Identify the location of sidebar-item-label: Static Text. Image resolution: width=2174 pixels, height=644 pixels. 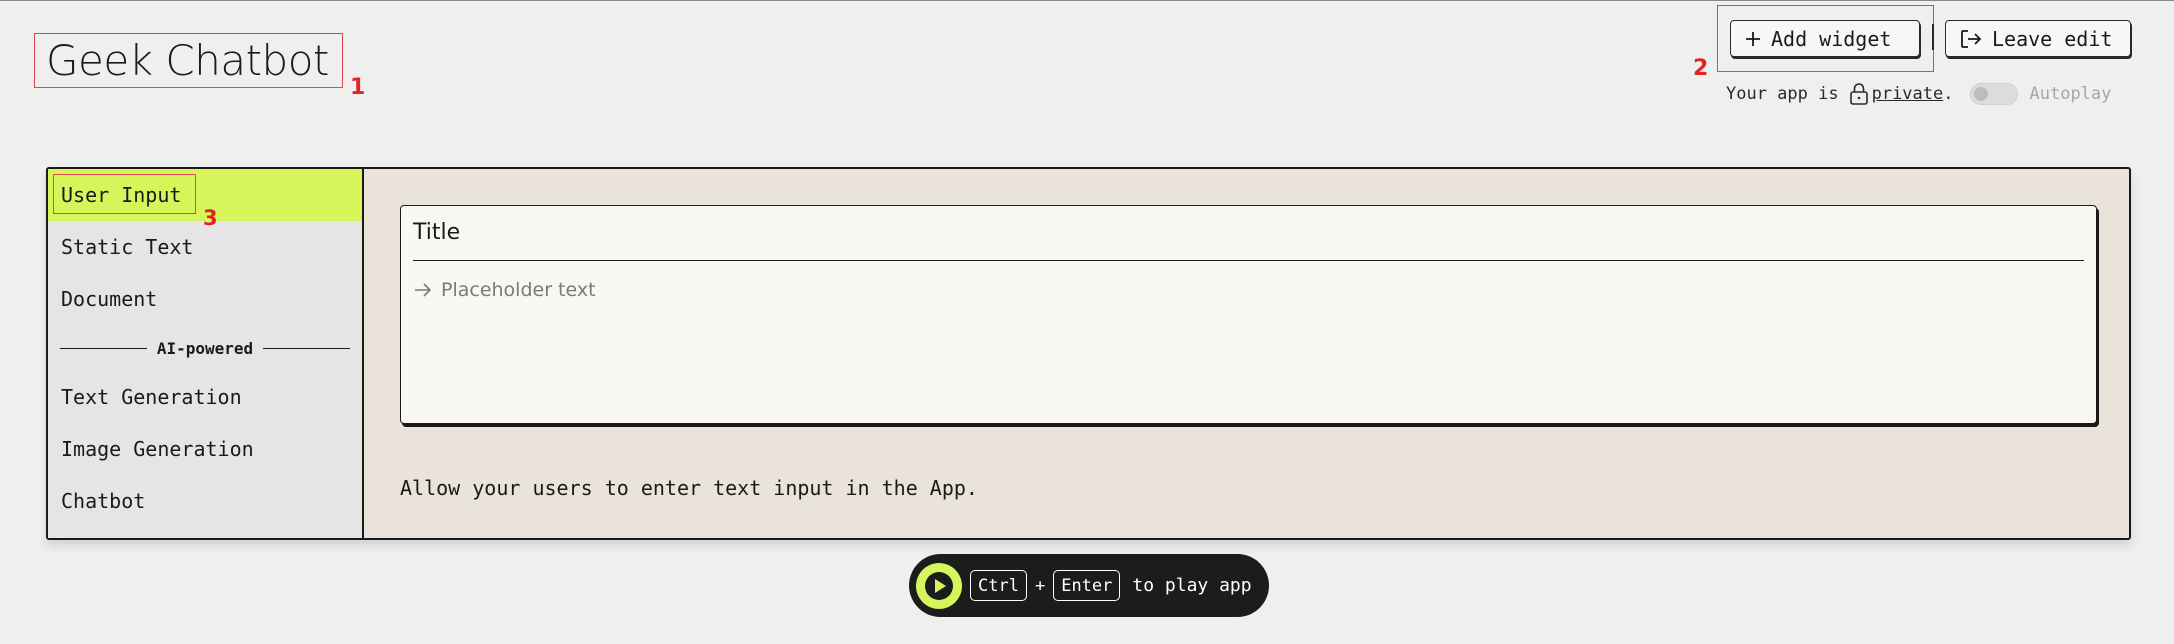
(127, 247).